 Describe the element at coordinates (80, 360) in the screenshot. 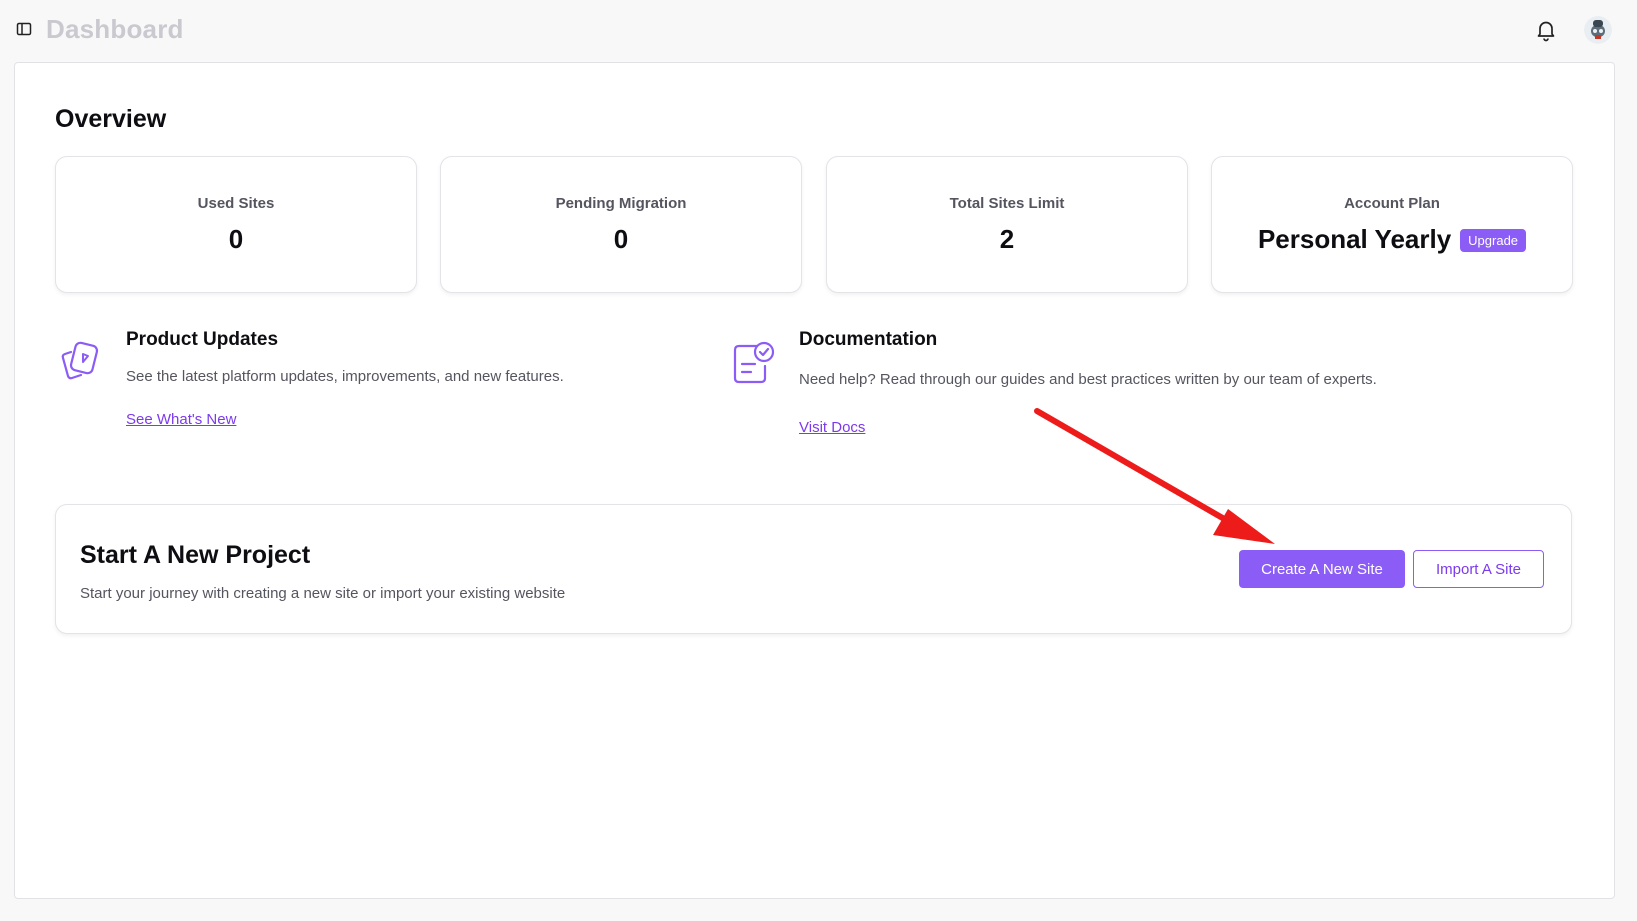

I see `product-updates-icon` at that location.